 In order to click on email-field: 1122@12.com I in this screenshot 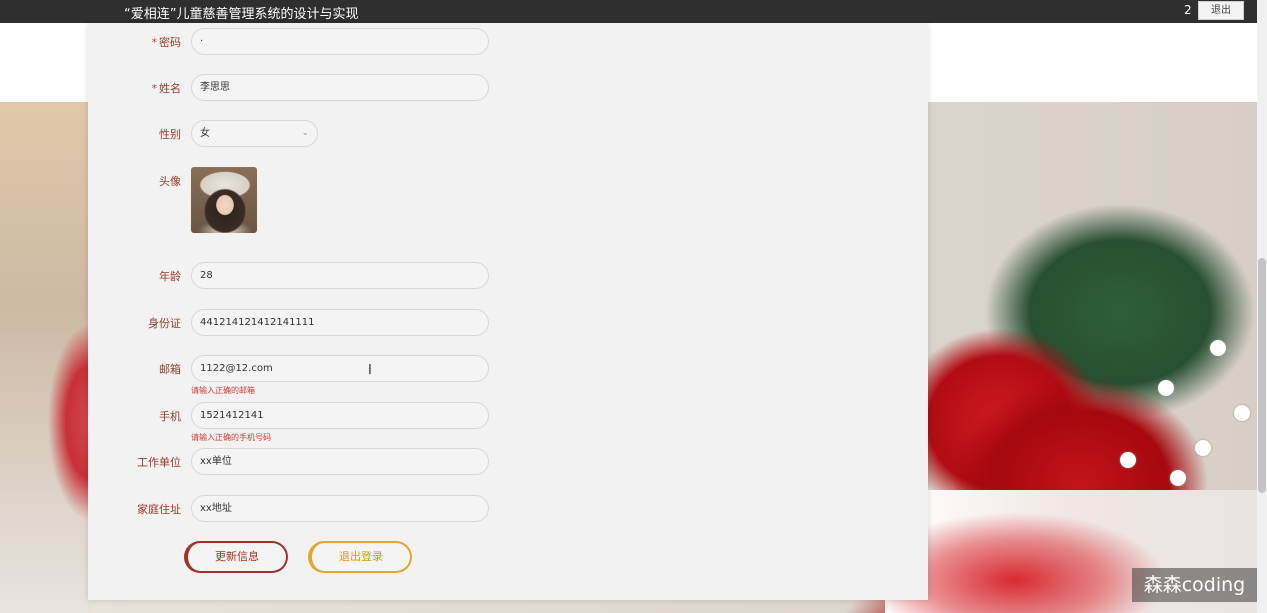, I will do `click(340, 368)`.